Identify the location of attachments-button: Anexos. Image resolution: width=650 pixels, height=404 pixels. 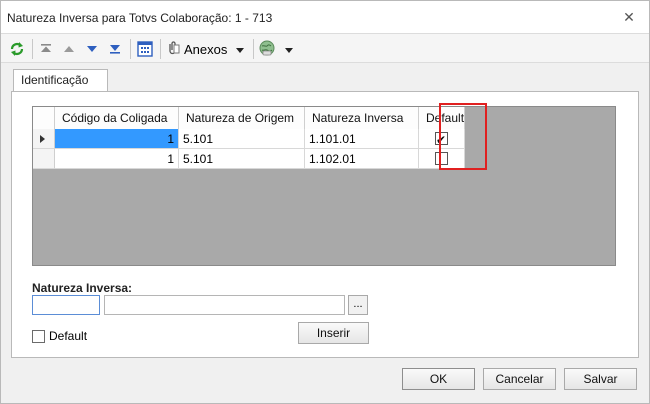
(208, 49).